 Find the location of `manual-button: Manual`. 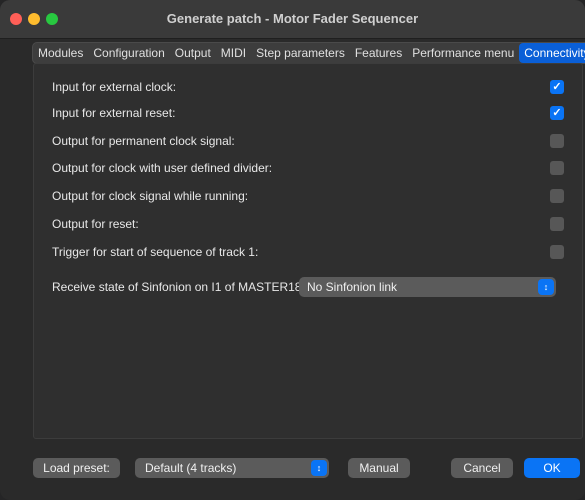

manual-button: Manual is located at coordinates (379, 468).